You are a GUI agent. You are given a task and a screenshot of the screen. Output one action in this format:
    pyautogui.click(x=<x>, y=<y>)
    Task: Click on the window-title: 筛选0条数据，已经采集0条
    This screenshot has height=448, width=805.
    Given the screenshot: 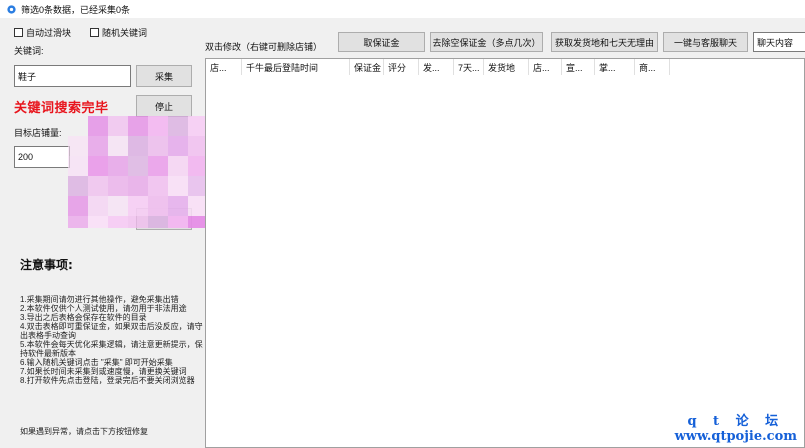 What is the action you would take?
    pyautogui.click(x=76, y=9)
    